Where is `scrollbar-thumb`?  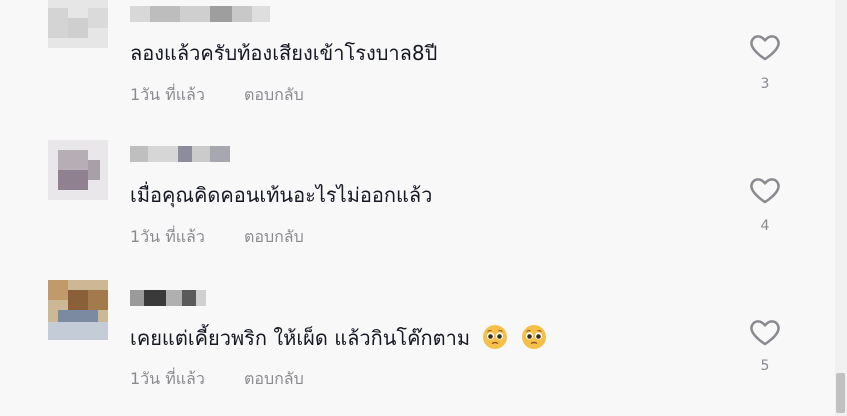 scrollbar-thumb is located at coordinates (840, 393).